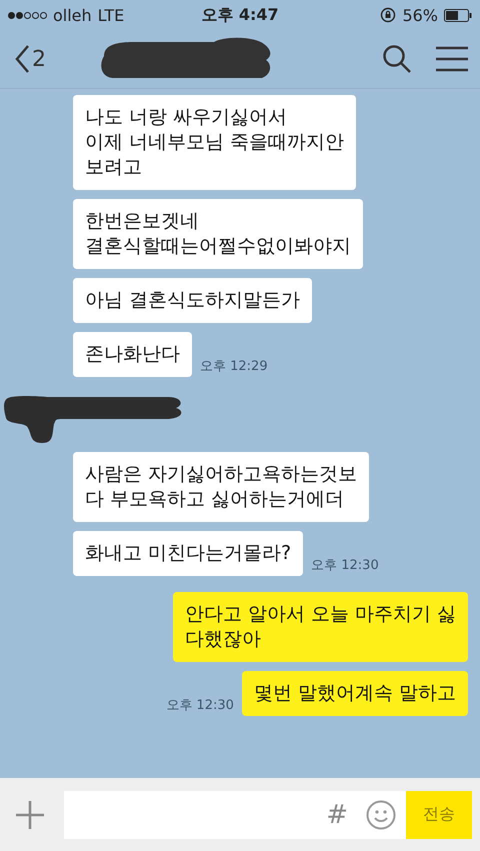 The width and height of the screenshot is (480, 851). I want to click on message-bubble: 나도 너랑 싸우기싫어서 이제 너네부모님 죽을때까지안 보려고, so click(214, 142).